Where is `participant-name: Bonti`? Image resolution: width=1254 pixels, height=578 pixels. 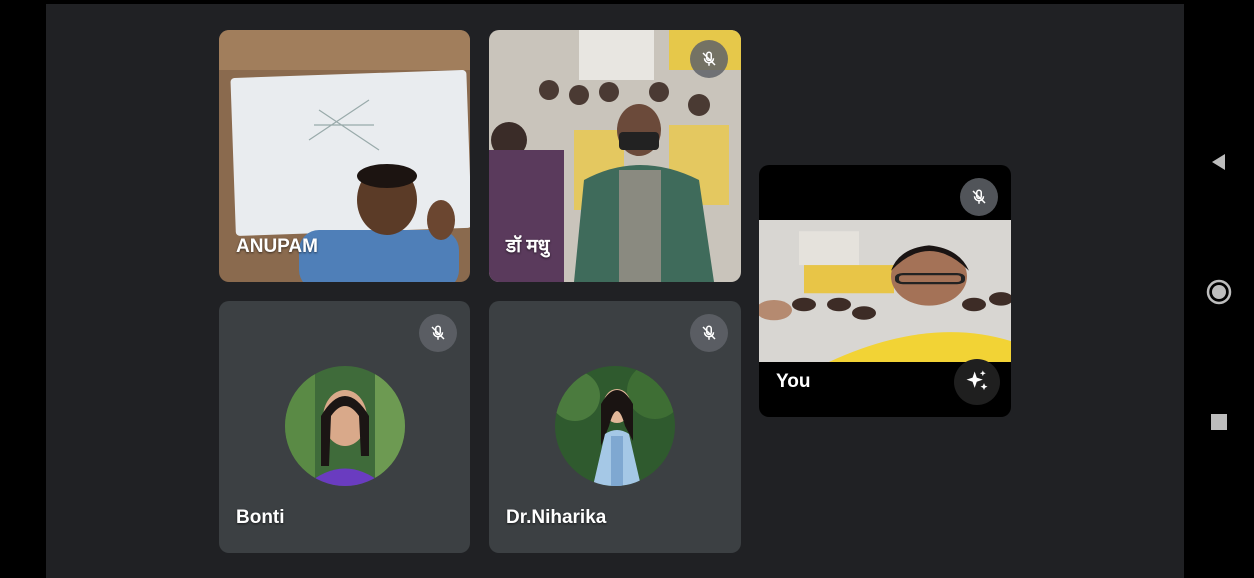 participant-name: Bonti is located at coordinates (260, 517).